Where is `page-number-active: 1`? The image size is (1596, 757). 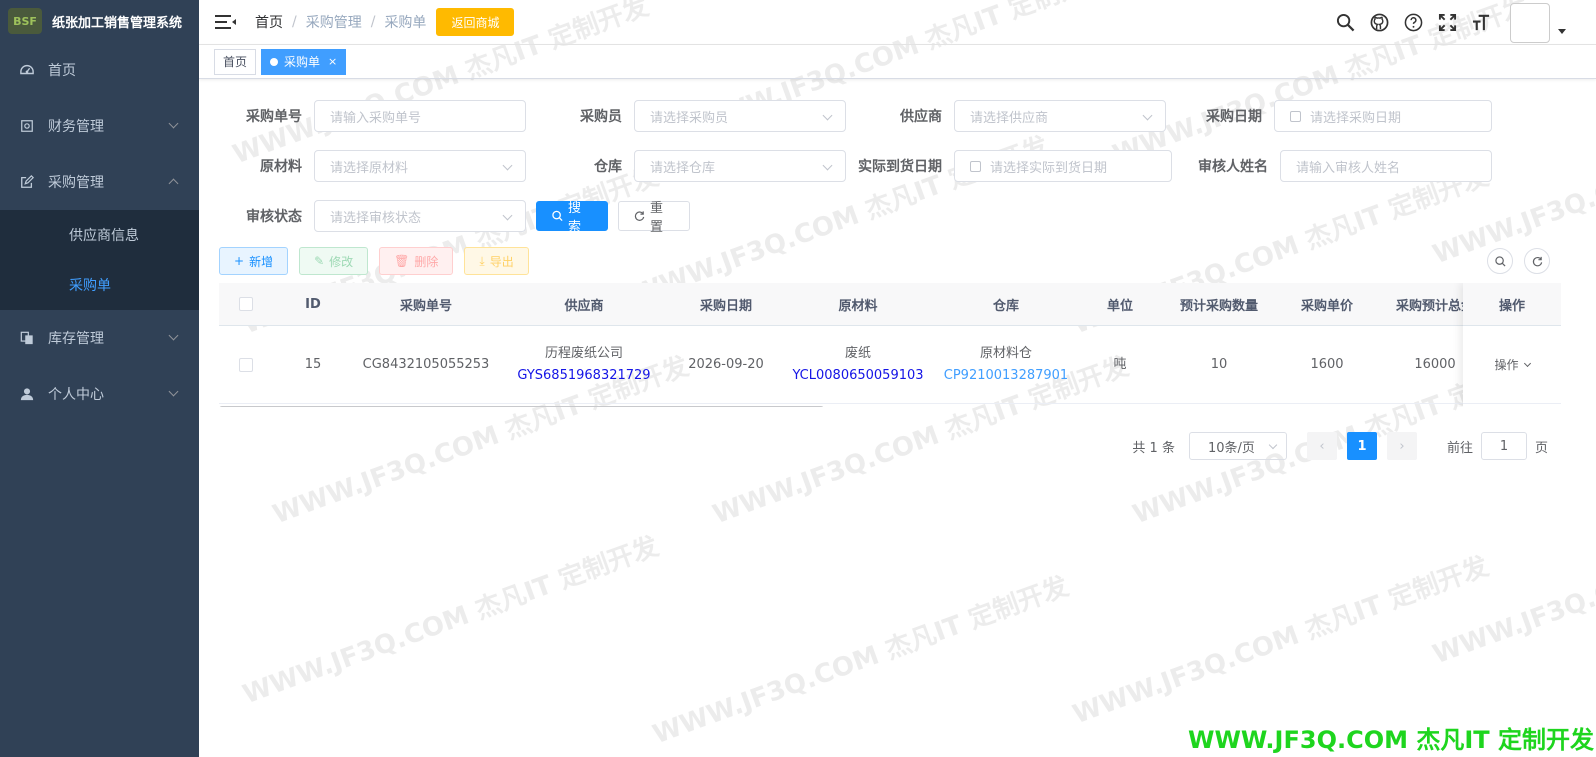
page-number-active: 1 is located at coordinates (1361, 446).